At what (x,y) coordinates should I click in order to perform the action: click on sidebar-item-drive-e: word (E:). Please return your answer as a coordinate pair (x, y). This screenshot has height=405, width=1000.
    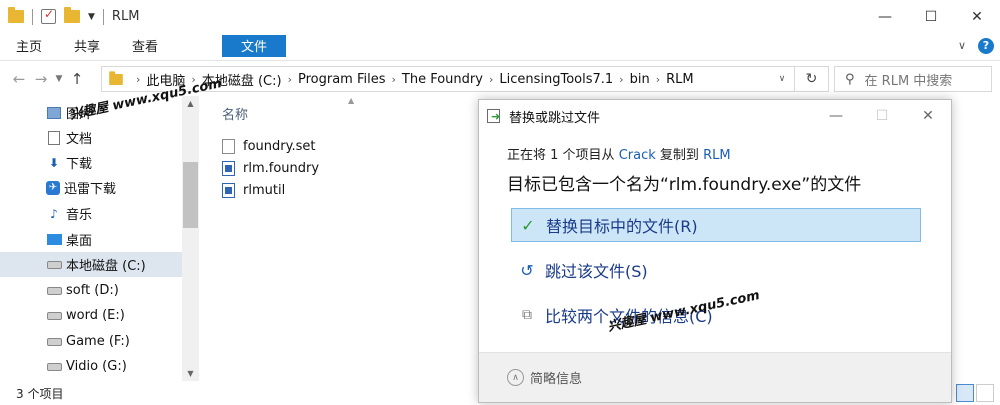
    Looking at the image, I should click on (91, 315).